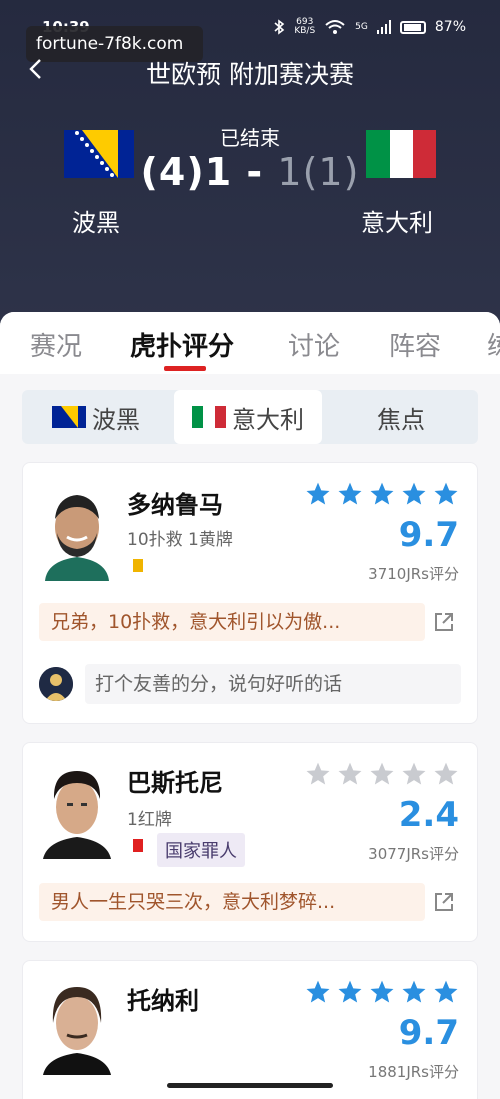 This screenshot has height=1099, width=500. What do you see at coordinates (56, 344) in the screenshot?
I see `tab-match-status: 赛况` at bounding box center [56, 344].